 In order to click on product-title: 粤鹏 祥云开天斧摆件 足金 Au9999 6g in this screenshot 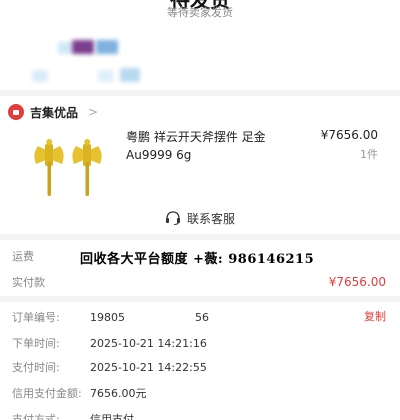, I will do `click(216, 146)`.